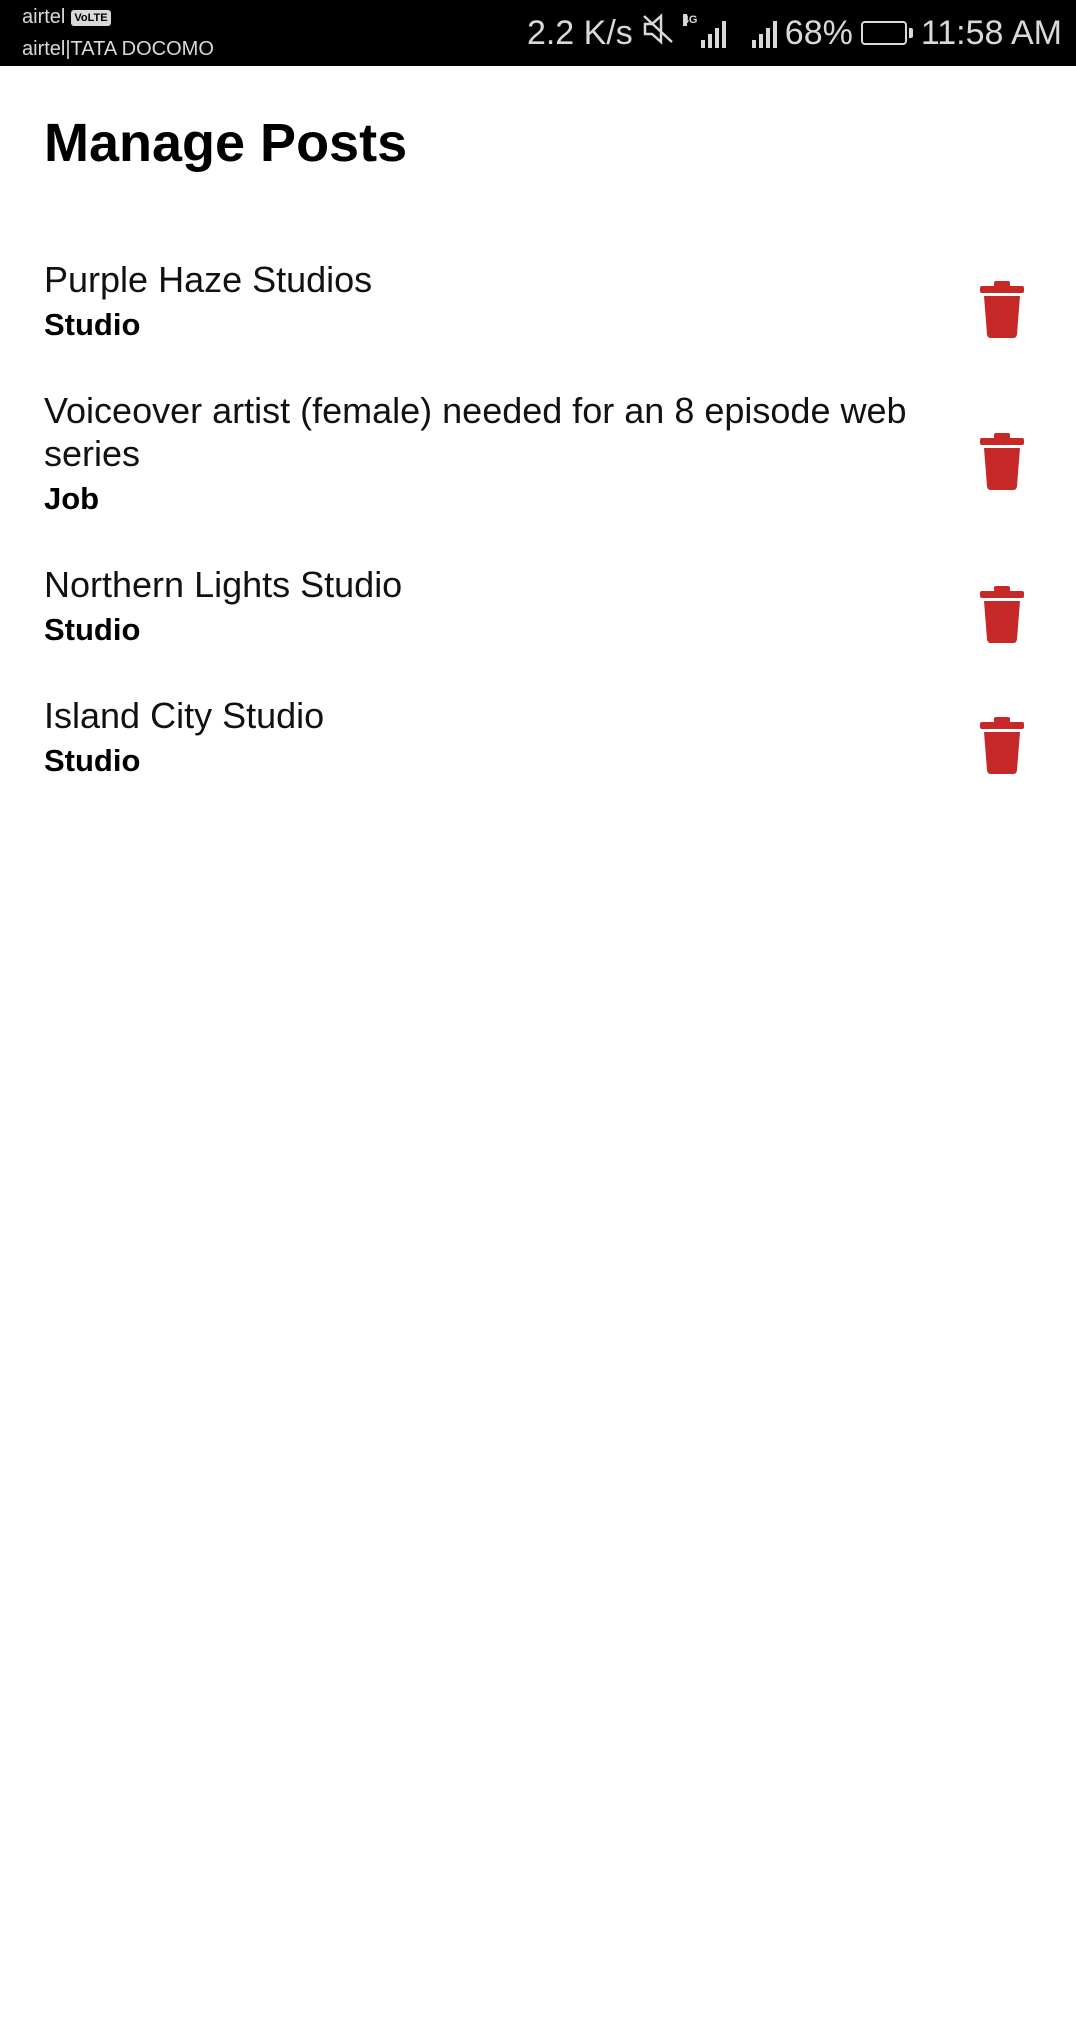  Describe the element at coordinates (538, 751) in the screenshot. I see `post-item: Island City Studio Studio` at that location.